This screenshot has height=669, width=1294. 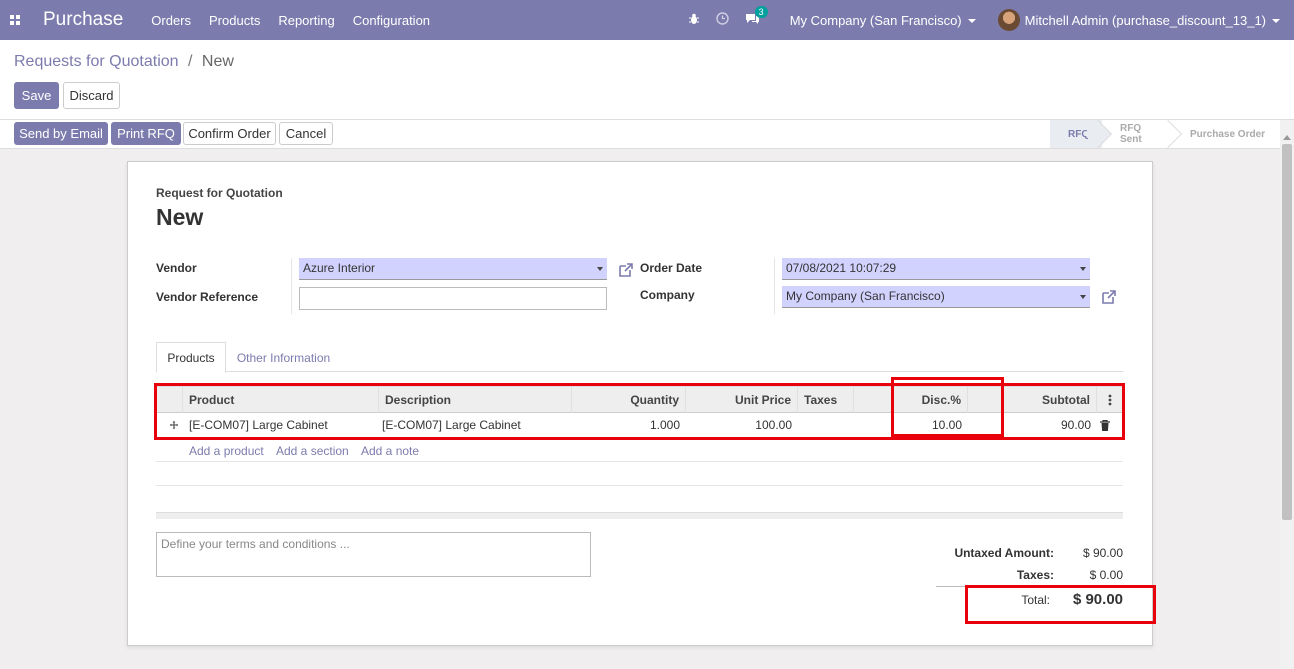 What do you see at coordinates (61, 133) in the screenshot?
I see `send-by-email-button: Send by Email` at bounding box center [61, 133].